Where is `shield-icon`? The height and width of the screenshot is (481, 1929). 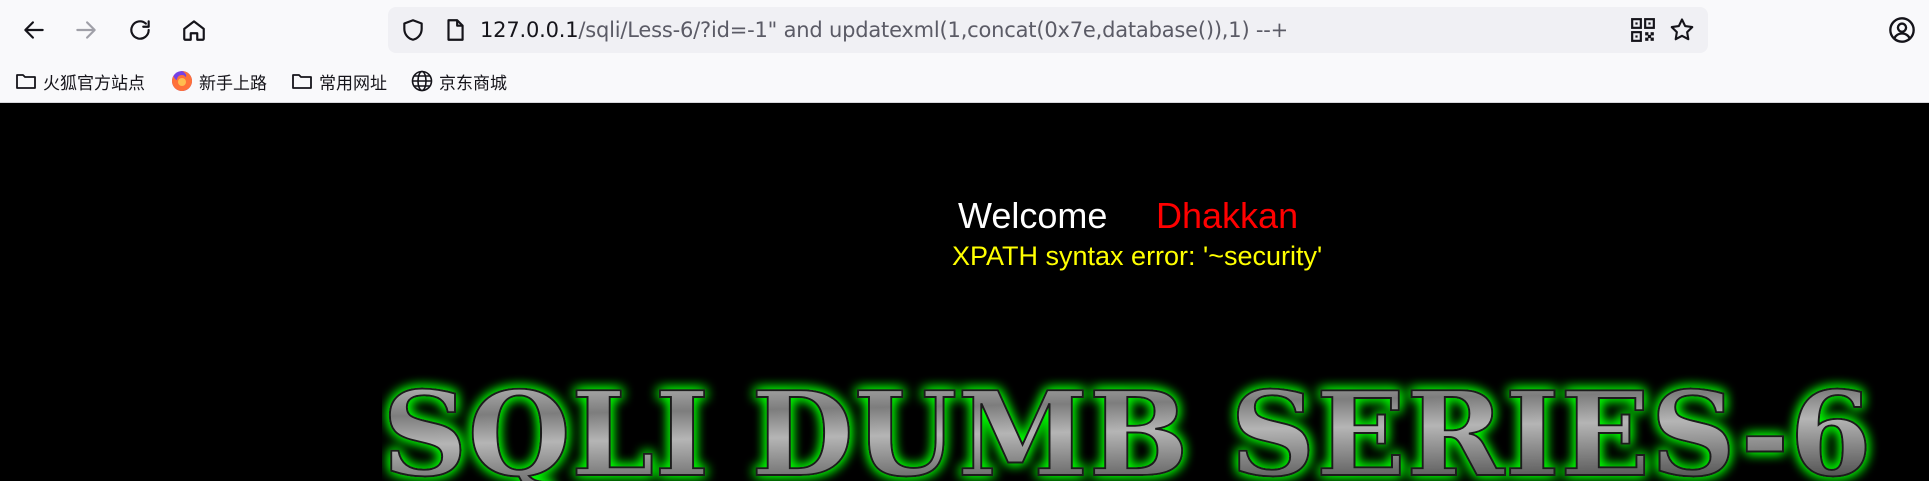
shield-icon is located at coordinates (413, 30).